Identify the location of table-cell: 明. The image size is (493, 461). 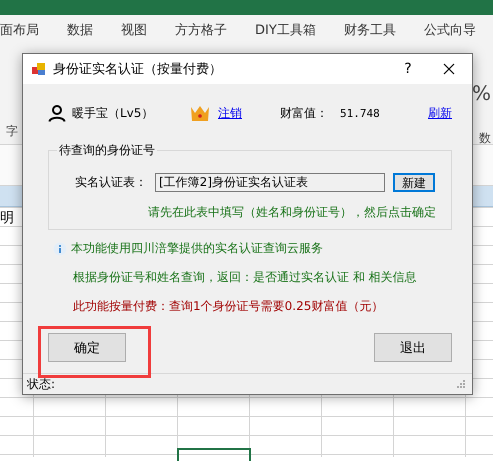
(7, 218).